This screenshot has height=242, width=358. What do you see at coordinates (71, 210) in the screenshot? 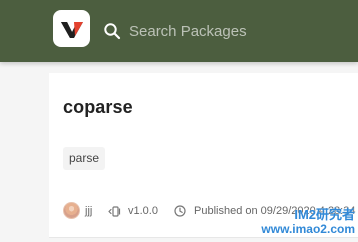
I see `author-avatar` at bounding box center [71, 210].